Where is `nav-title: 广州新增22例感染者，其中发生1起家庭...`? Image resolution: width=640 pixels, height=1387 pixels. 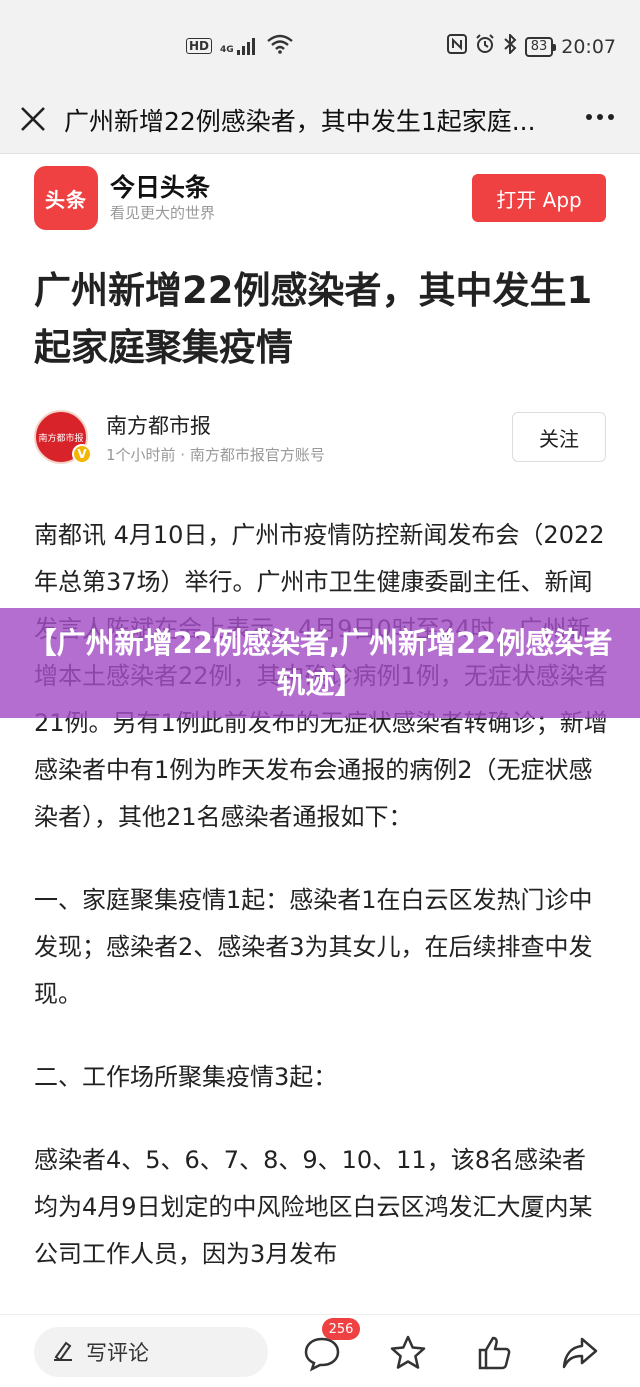 nav-title: 广州新增22例感染者，其中发生1起家庭... is located at coordinates (300, 121).